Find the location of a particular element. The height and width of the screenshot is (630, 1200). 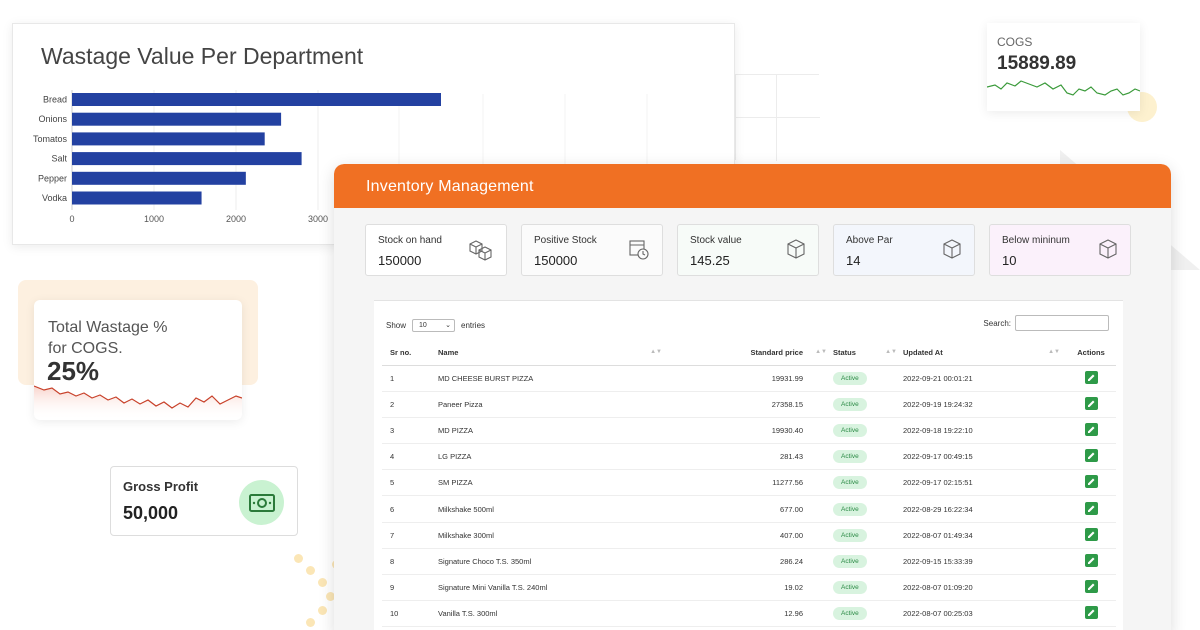

column-header-name: Name ▲▼ is located at coordinates (553, 353).